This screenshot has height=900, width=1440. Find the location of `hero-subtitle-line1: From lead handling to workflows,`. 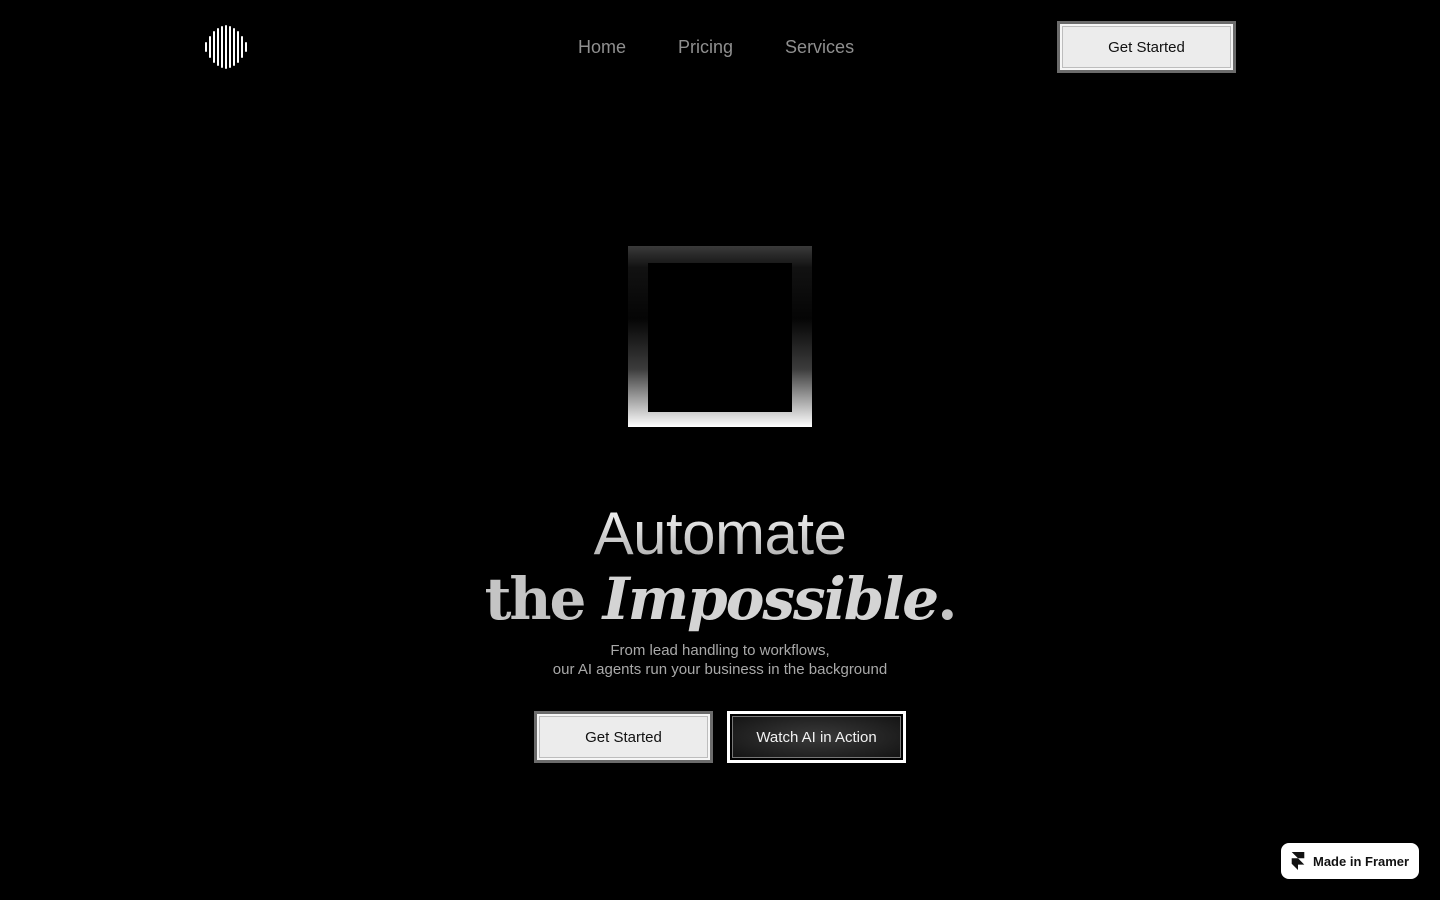

hero-subtitle-line1: From lead handling to workflows, is located at coordinates (720, 650).